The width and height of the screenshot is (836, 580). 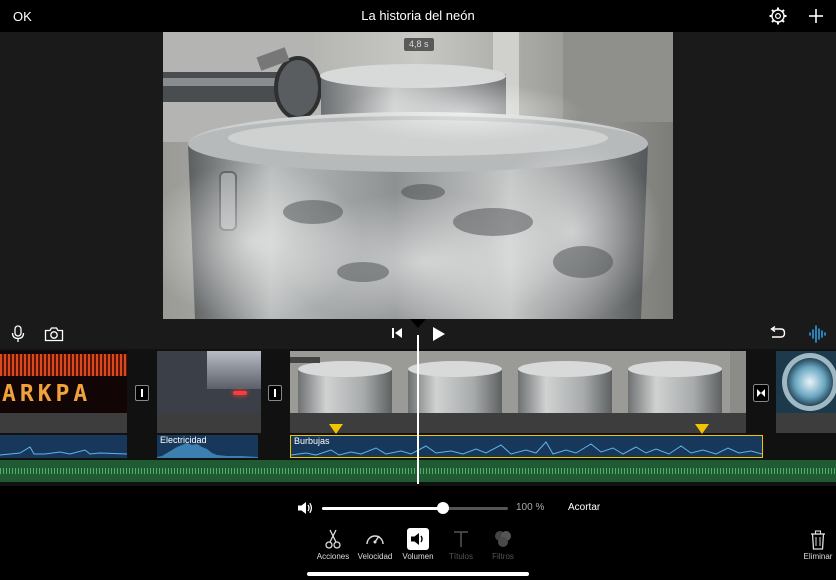 What do you see at coordinates (530, 507) in the screenshot?
I see `volume-percent: 100 %` at bounding box center [530, 507].